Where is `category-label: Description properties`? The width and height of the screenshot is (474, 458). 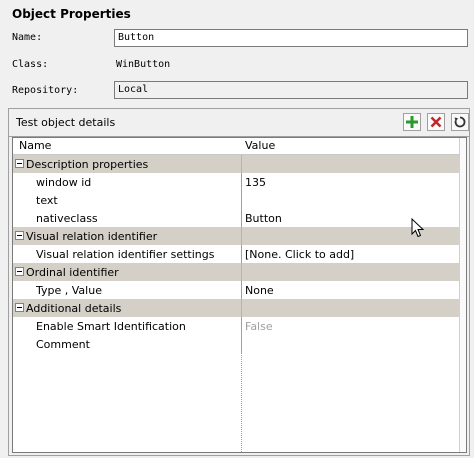 category-label: Description properties is located at coordinates (87, 164).